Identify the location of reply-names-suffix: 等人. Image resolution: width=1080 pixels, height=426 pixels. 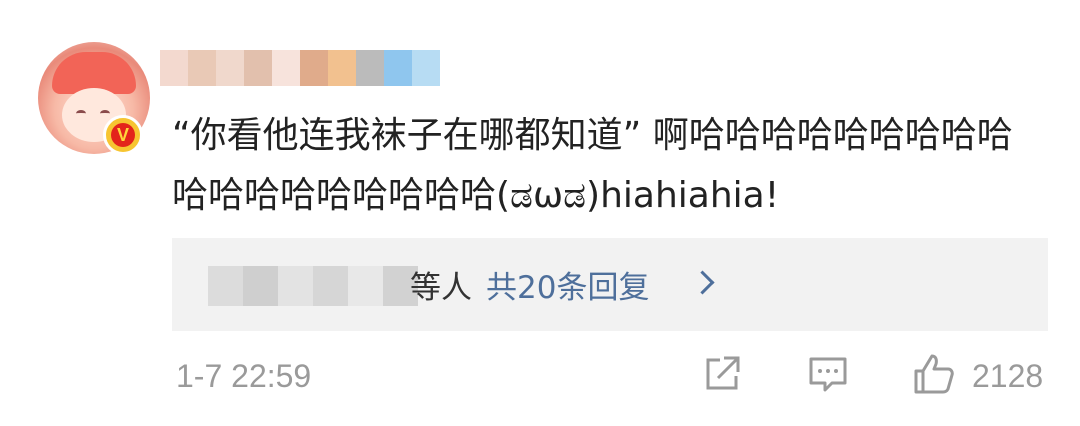
(441, 288).